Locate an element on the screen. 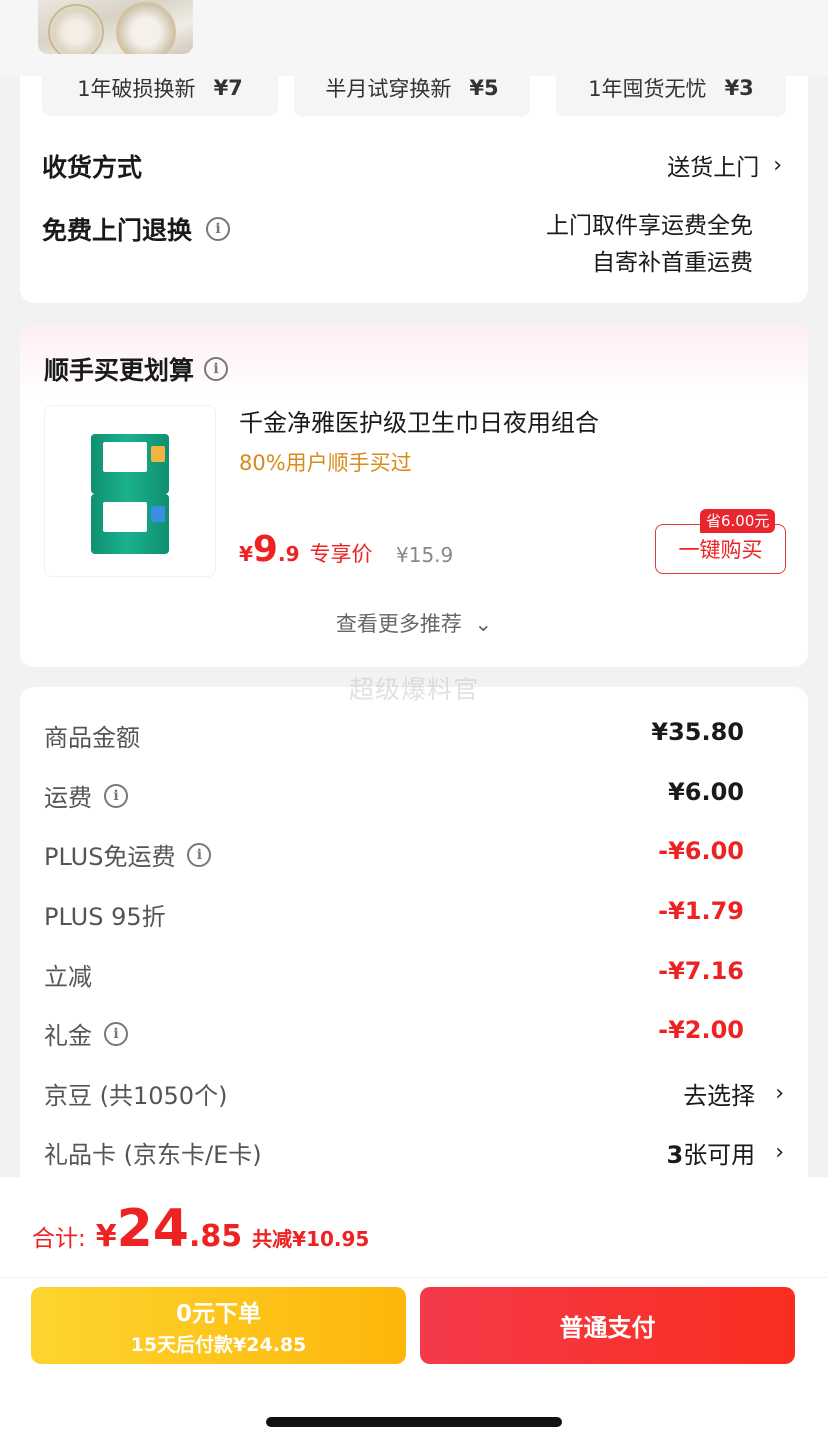 Image resolution: width=828 pixels, height=1443 pixels. save-badge: 省6.00元 is located at coordinates (738, 521).